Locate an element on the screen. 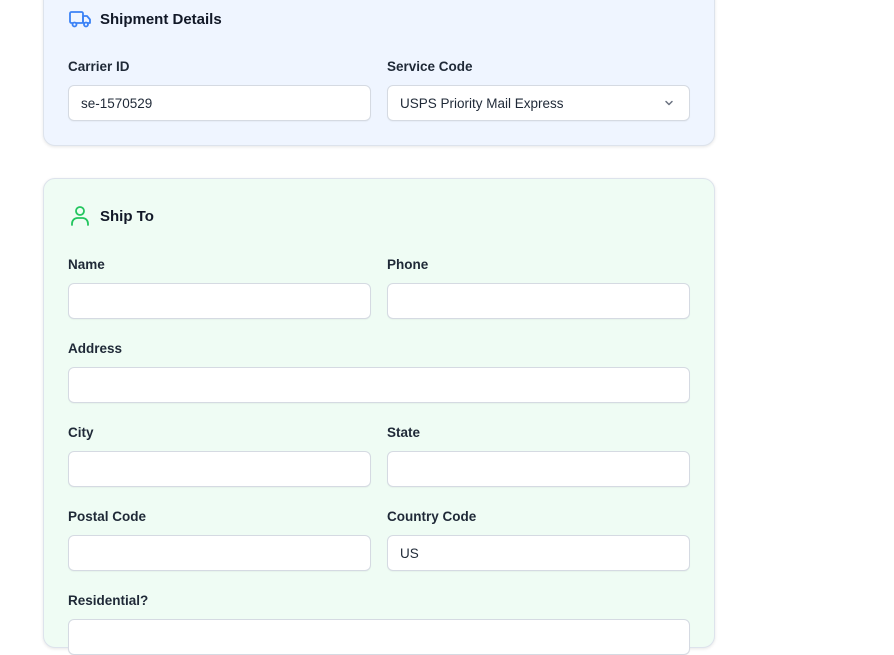 The image size is (894, 655). chevron-down-icon is located at coordinates (669, 104).